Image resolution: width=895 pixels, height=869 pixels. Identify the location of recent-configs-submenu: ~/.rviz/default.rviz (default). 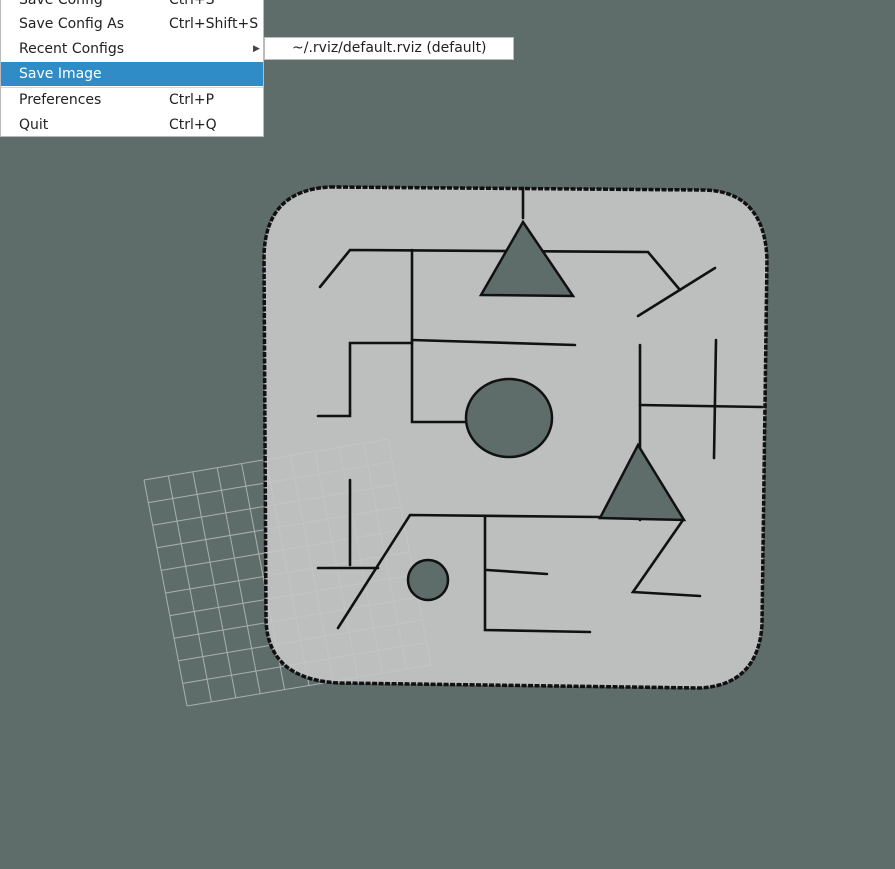
(389, 48).